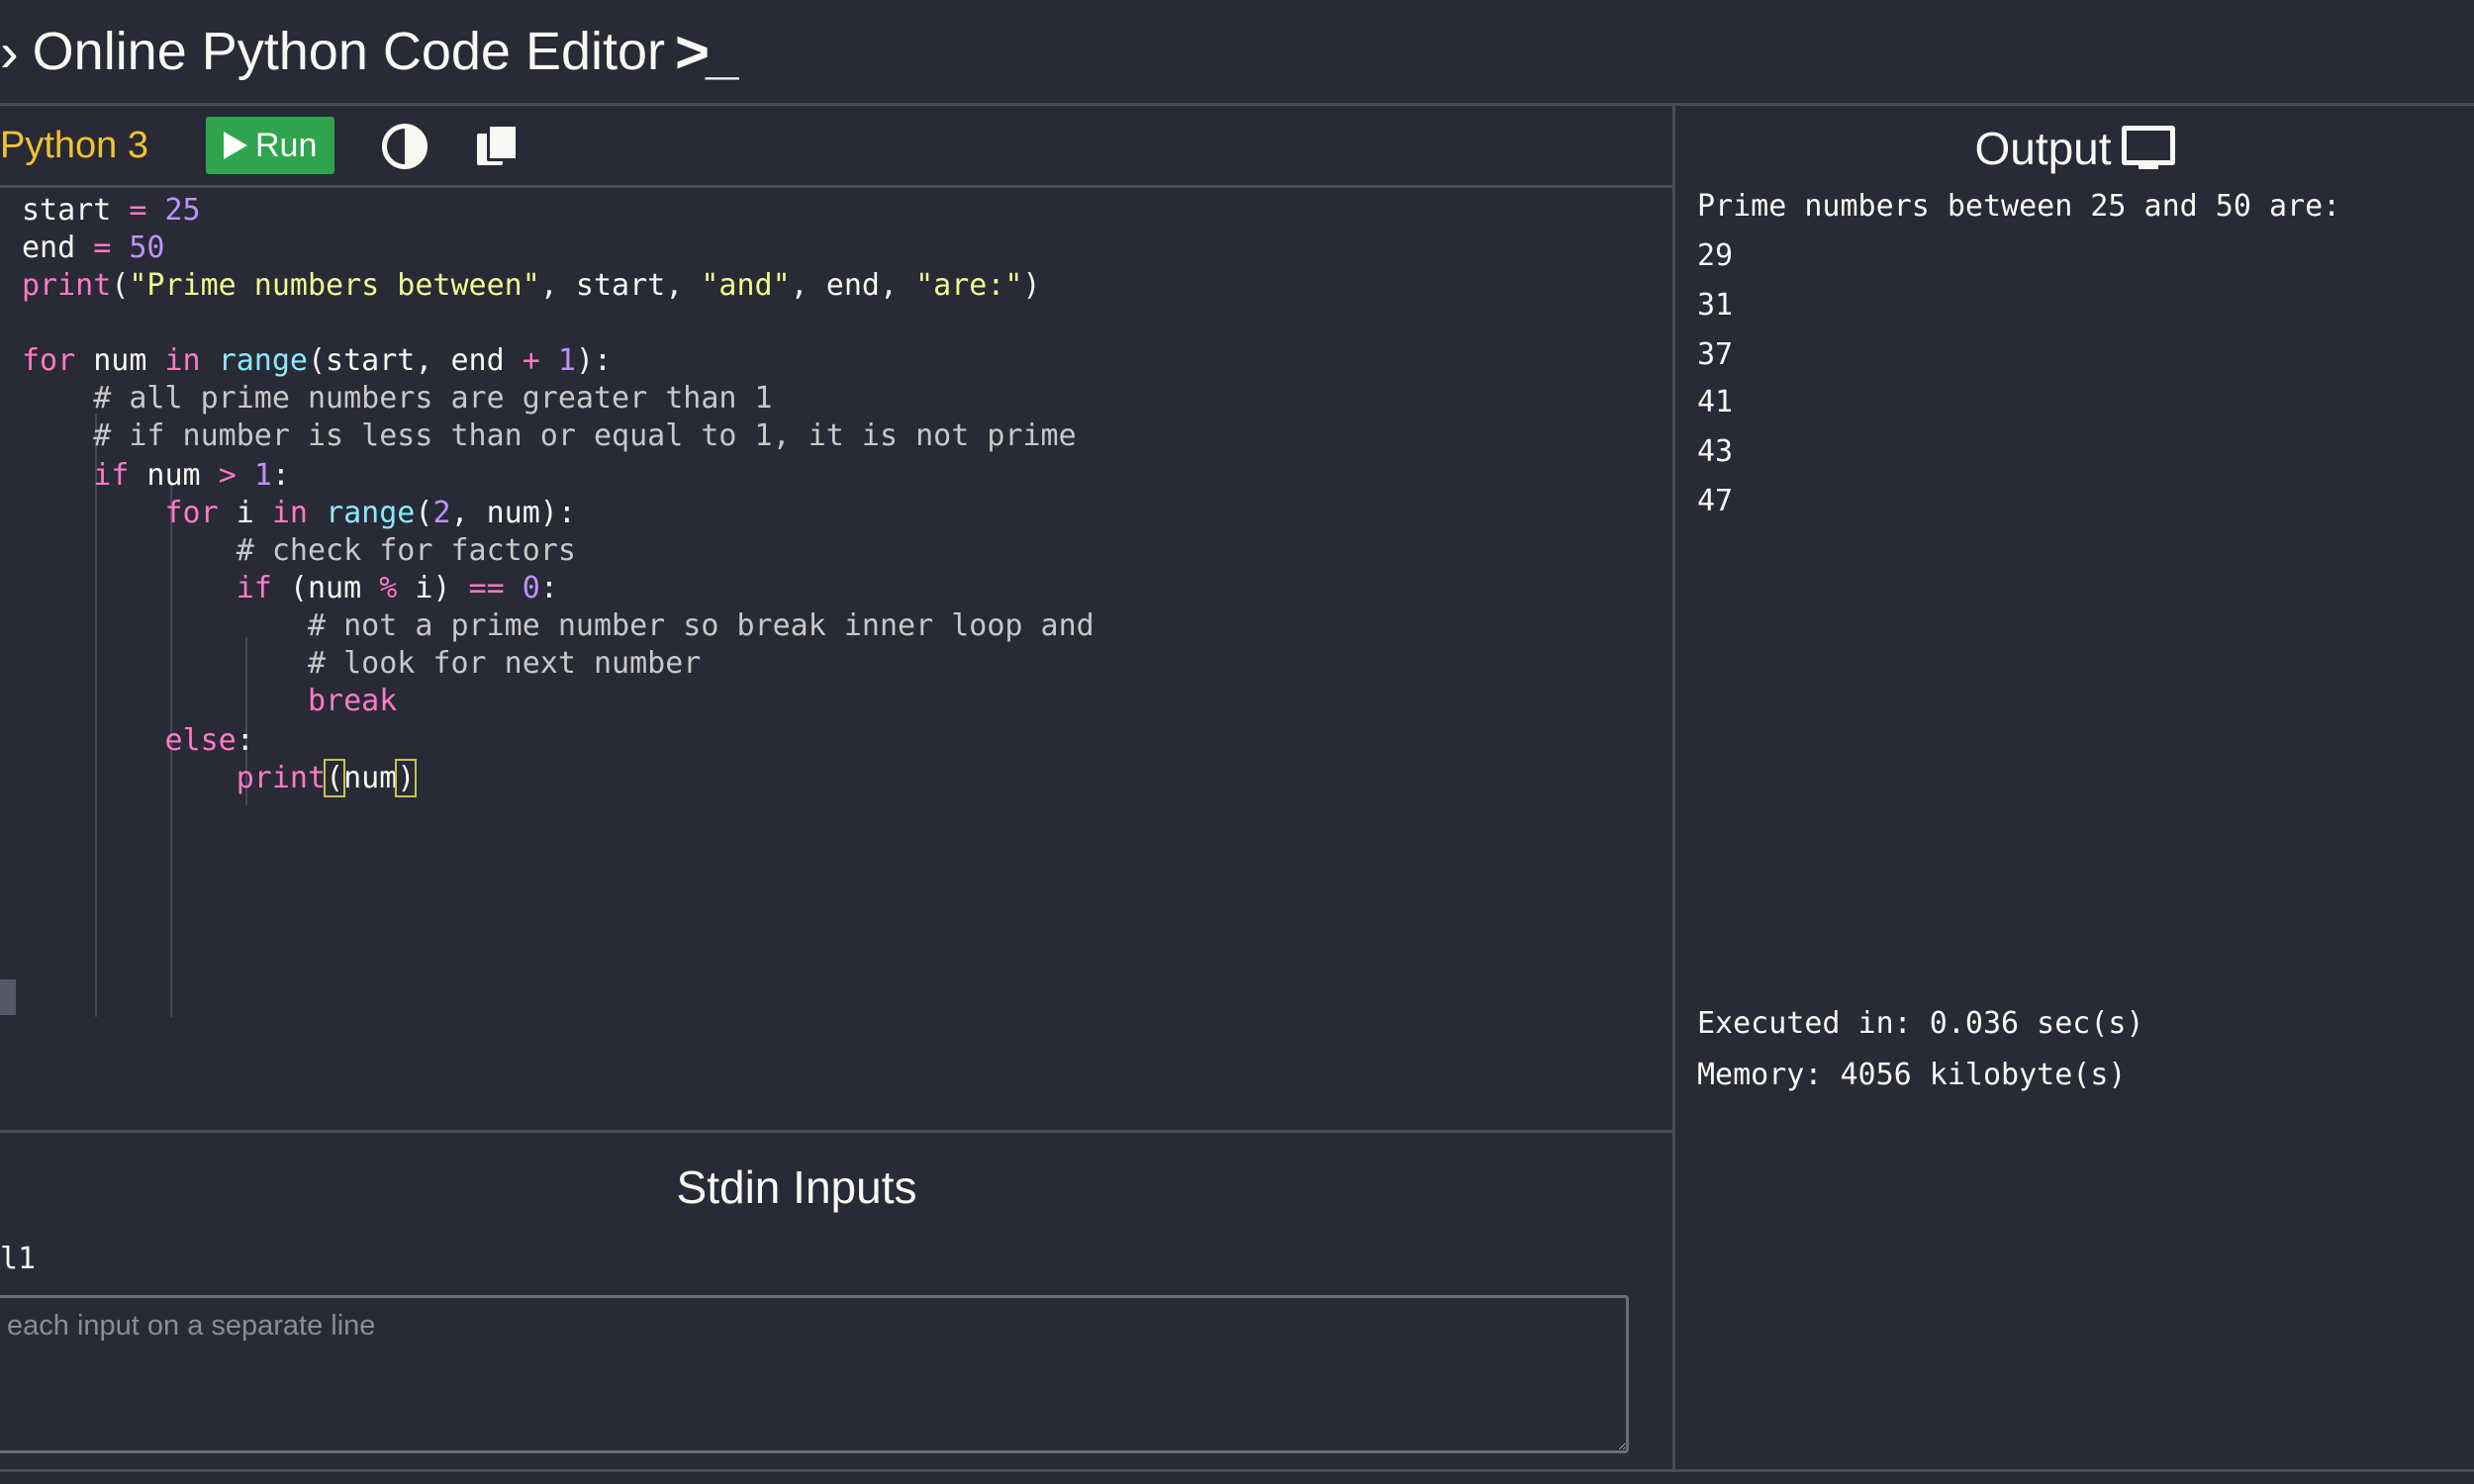 The height and width of the screenshot is (1484, 2474). I want to click on copy-button, so click(497, 145).